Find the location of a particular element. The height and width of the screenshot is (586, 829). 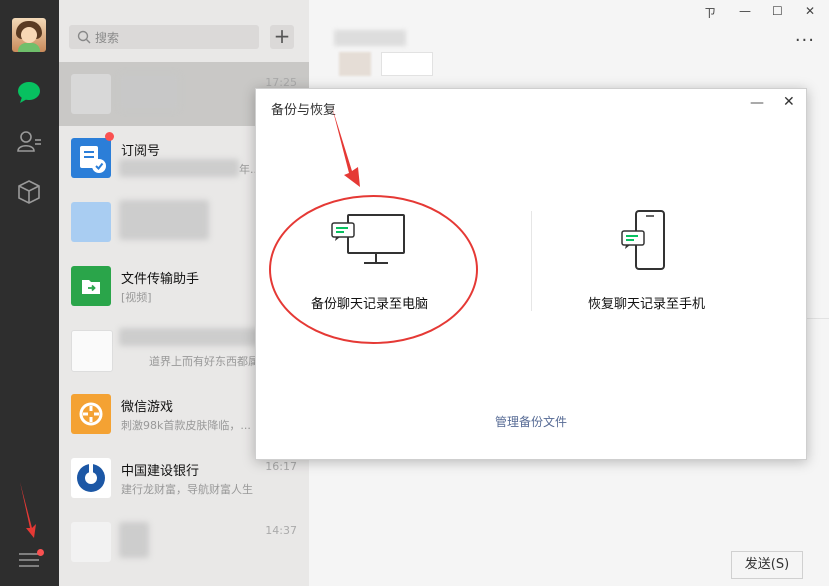

list-item-time: 14:37 is located at coordinates (281, 530).